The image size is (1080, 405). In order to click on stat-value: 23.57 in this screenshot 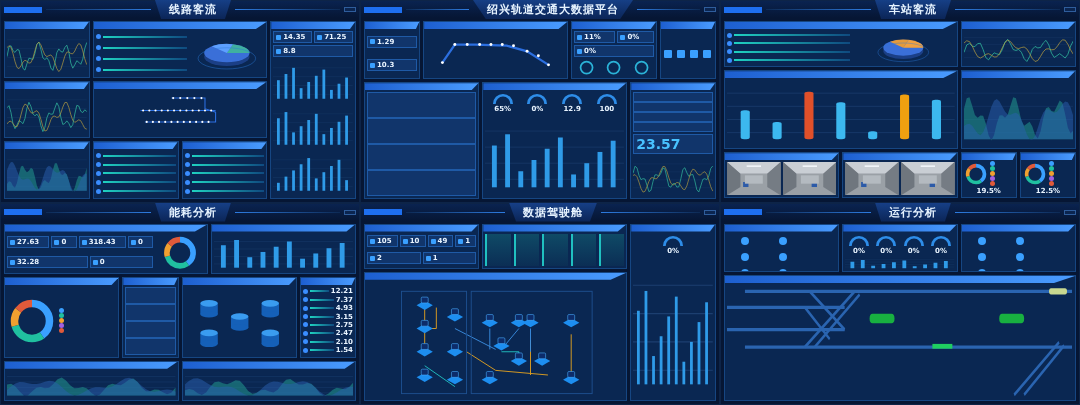, I will do `click(658, 143)`.